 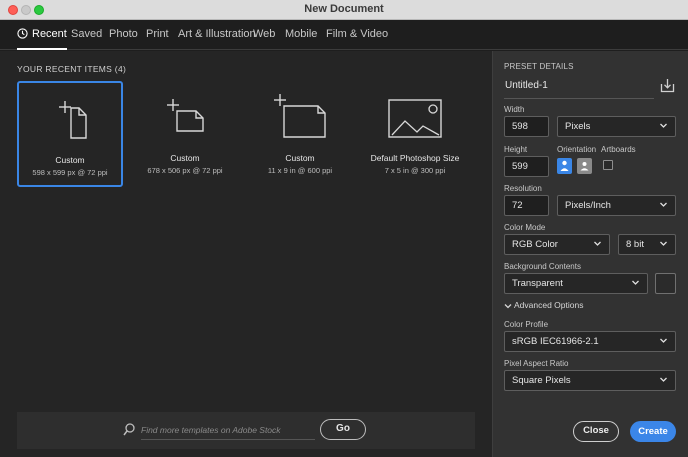 I want to click on landscape-person-icon, so click(x=584, y=166).